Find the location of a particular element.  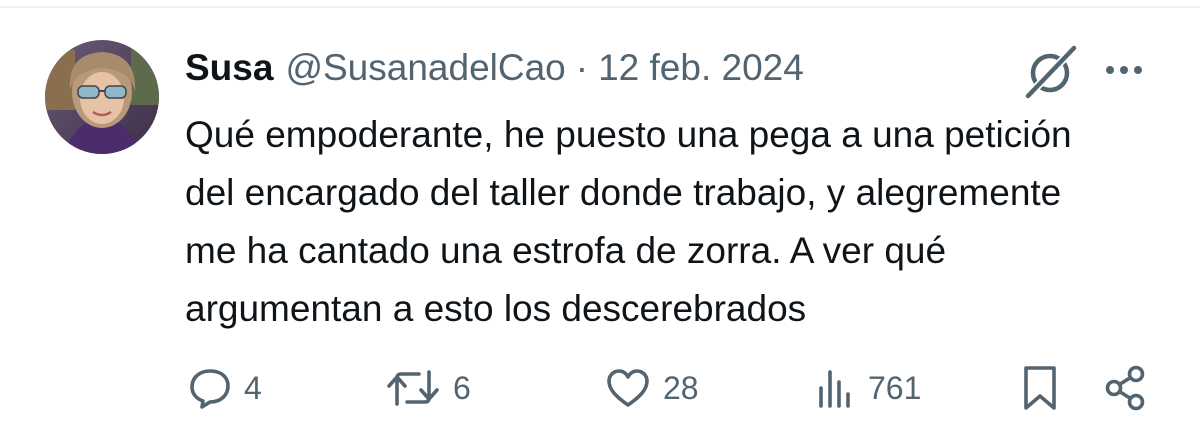

views-button: 761 is located at coordinates (867, 388).